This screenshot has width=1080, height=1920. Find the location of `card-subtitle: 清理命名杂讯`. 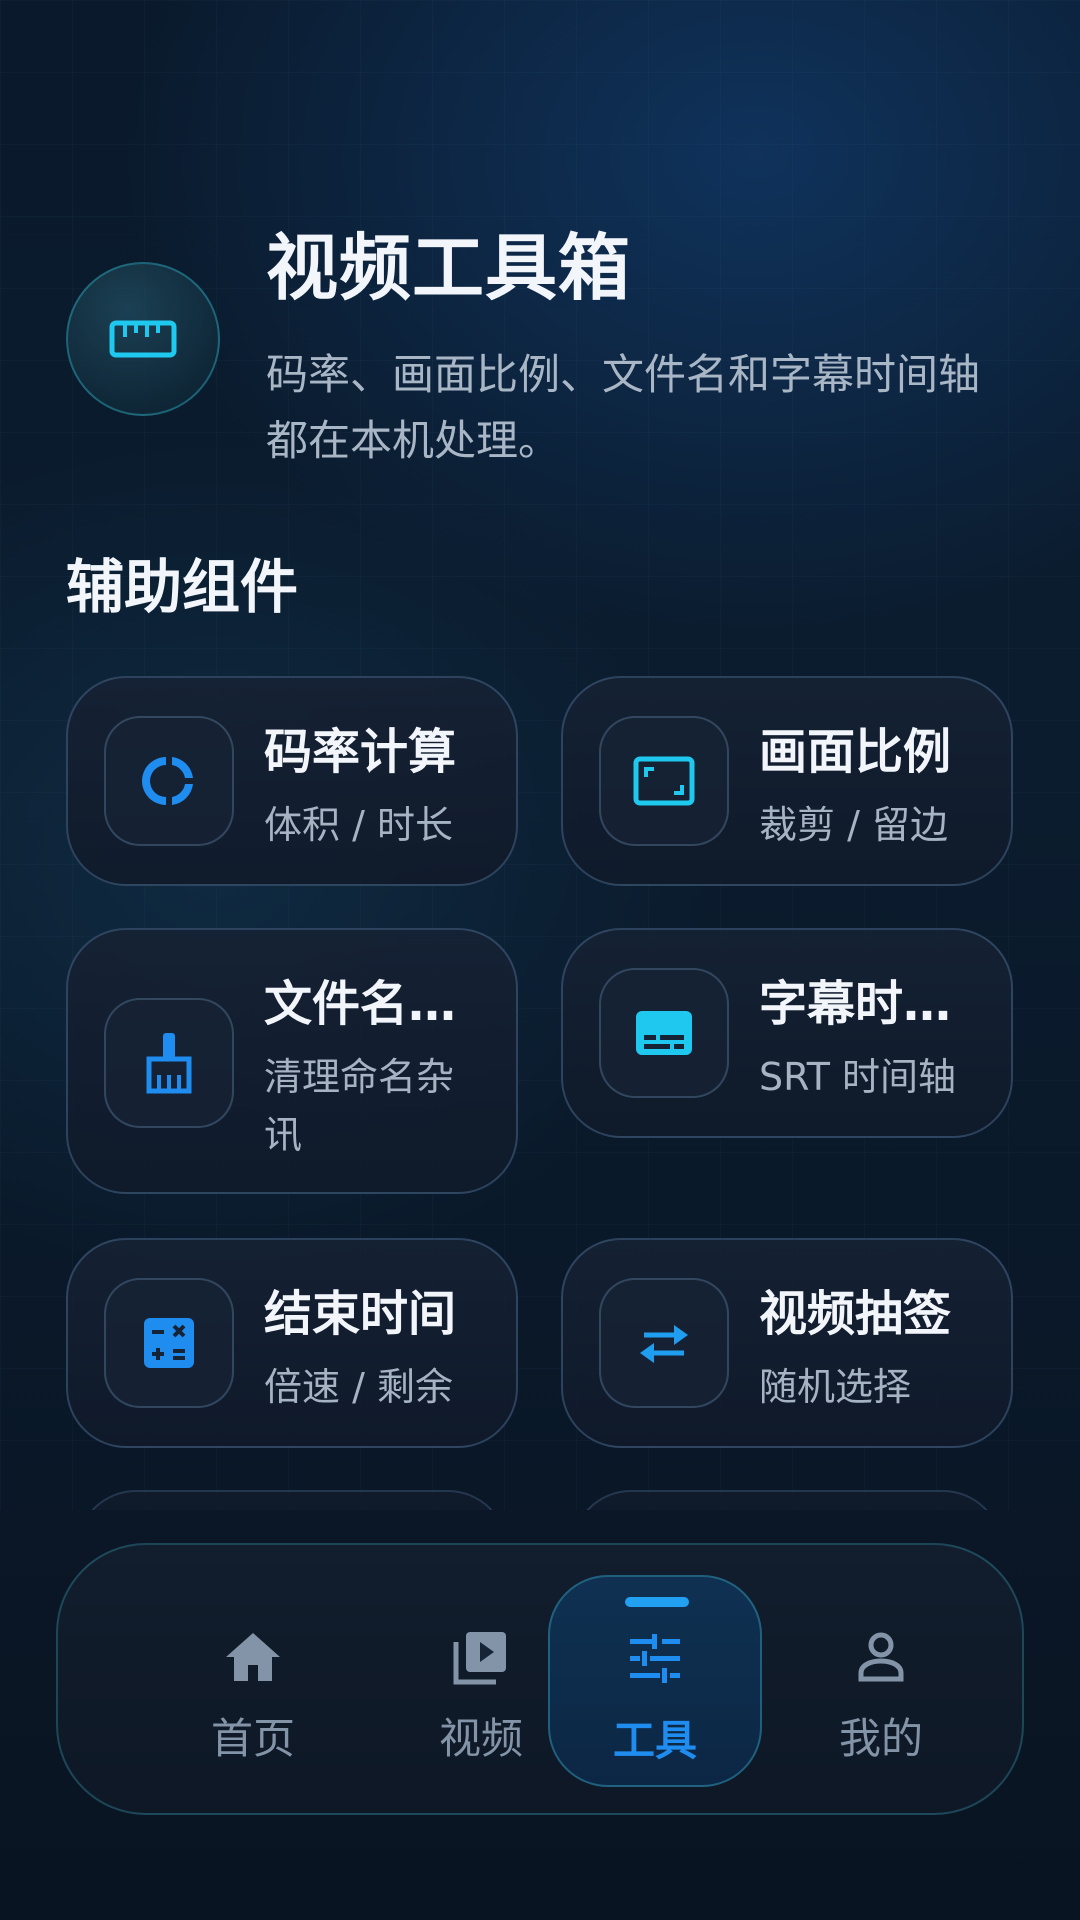

card-subtitle: 清理命名杂讯 is located at coordinates (359, 1106).